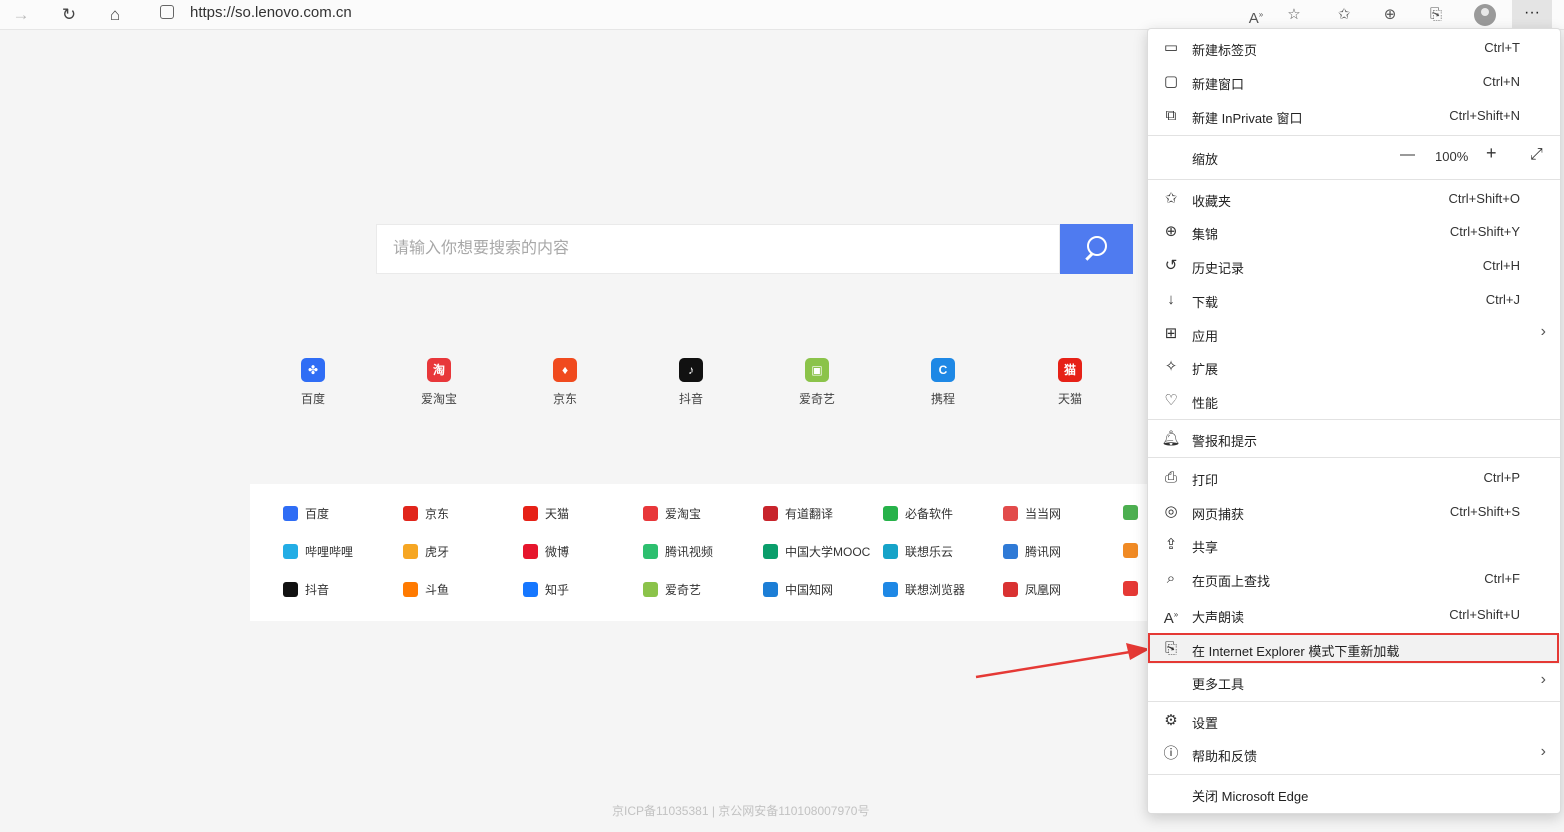 Image resolution: width=1564 pixels, height=832 pixels. I want to click on menu-alerts: 🔔︎ 警报和提示, so click(1354, 439).